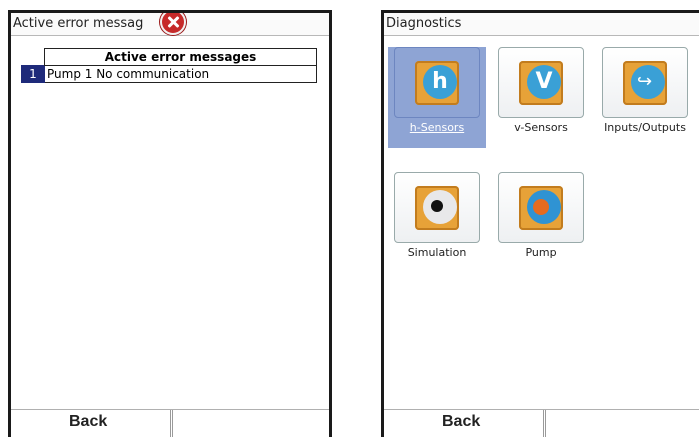 The width and height of the screenshot is (699, 437). Describe the element at coordinates (645, 127) in the screenshot. I see `tile-label: Inputs/Outputs` at that location.